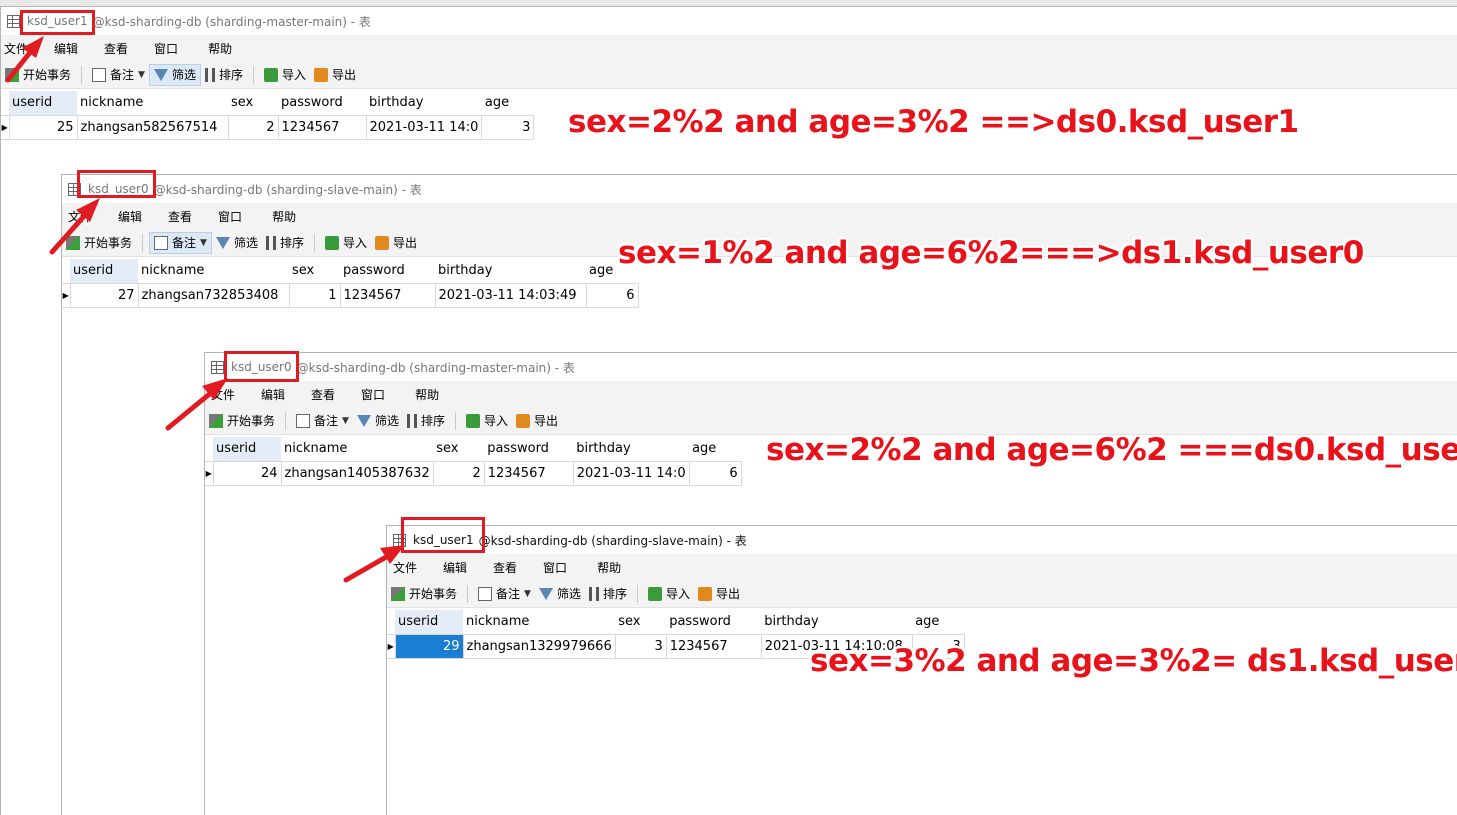 This screenshot has width=1457, height=815. What do you see at coordinates (511, 295) in the screenshot?
I see `cell-birthday: 2021-03-11 14:03:49` at bounding box center [511, 295].